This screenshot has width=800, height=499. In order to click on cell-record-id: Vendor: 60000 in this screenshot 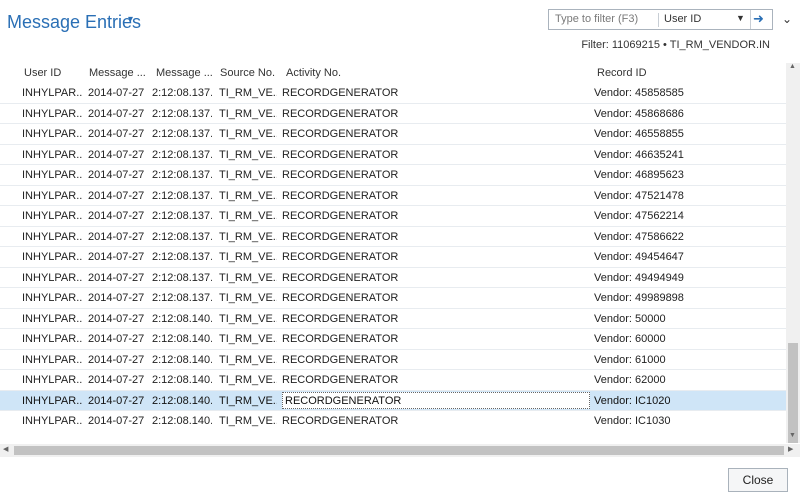, I will do `click(684, 339)`.